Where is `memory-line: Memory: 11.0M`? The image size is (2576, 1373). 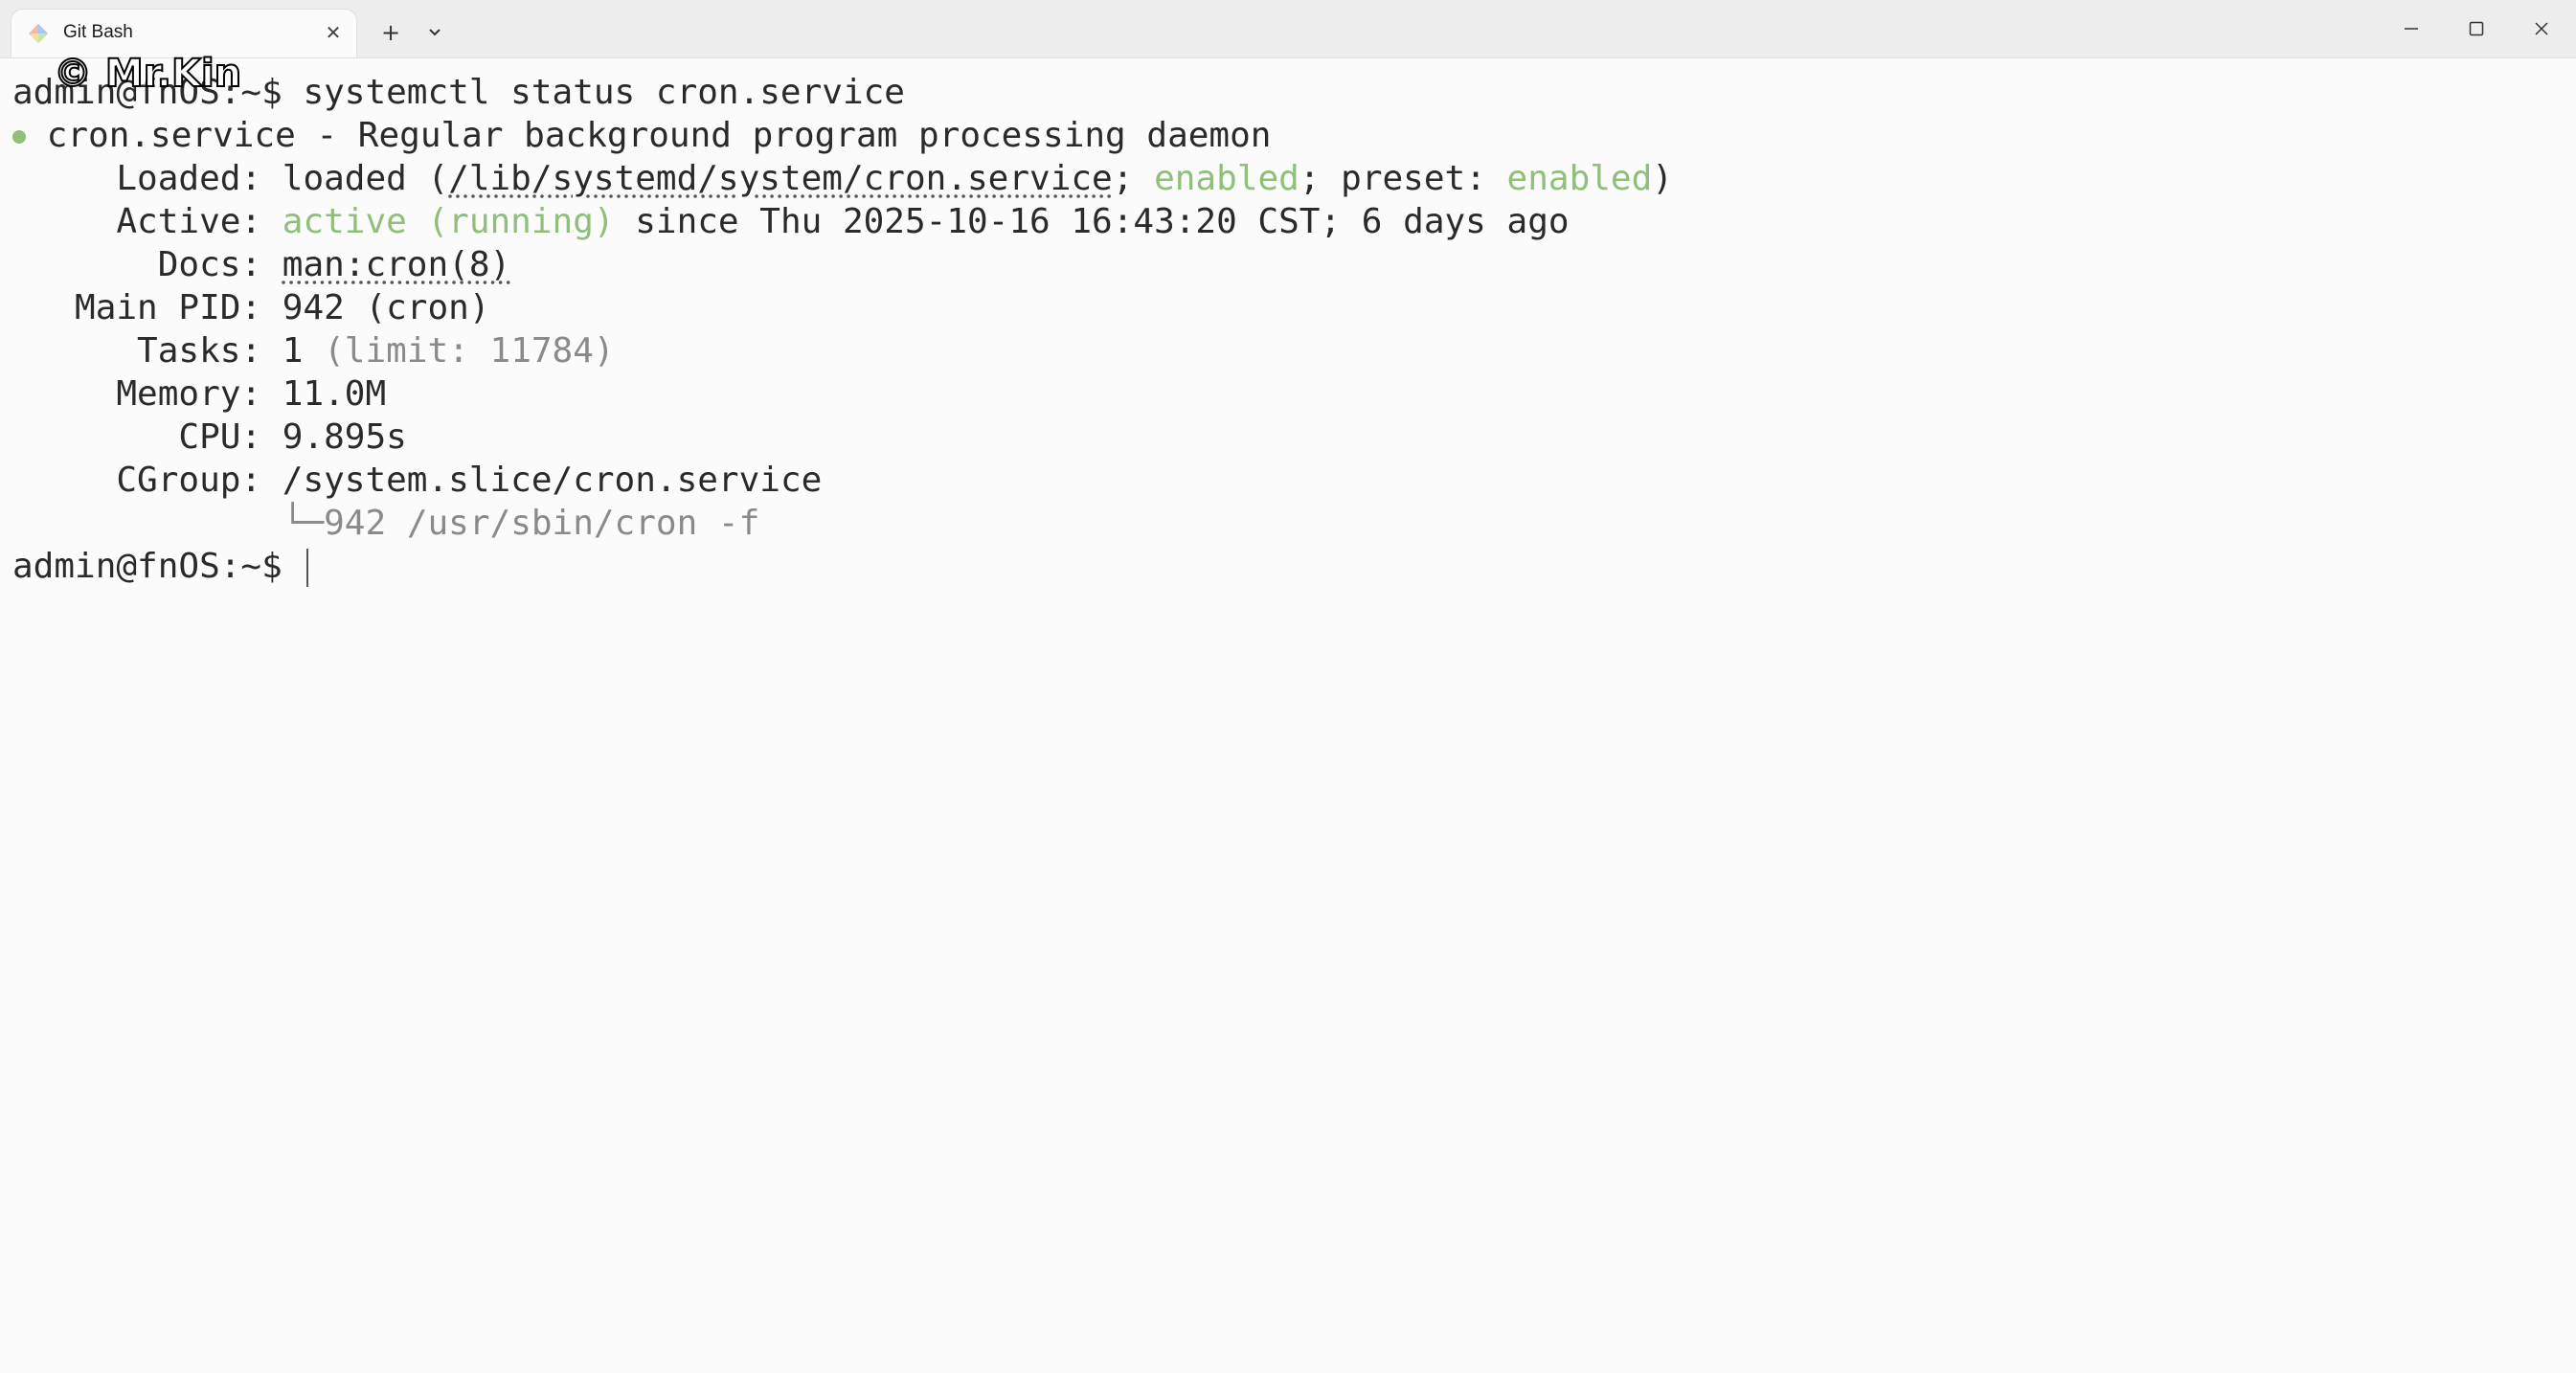
memory-line: Memory: 11.0M is located at coordinates (199, 394).